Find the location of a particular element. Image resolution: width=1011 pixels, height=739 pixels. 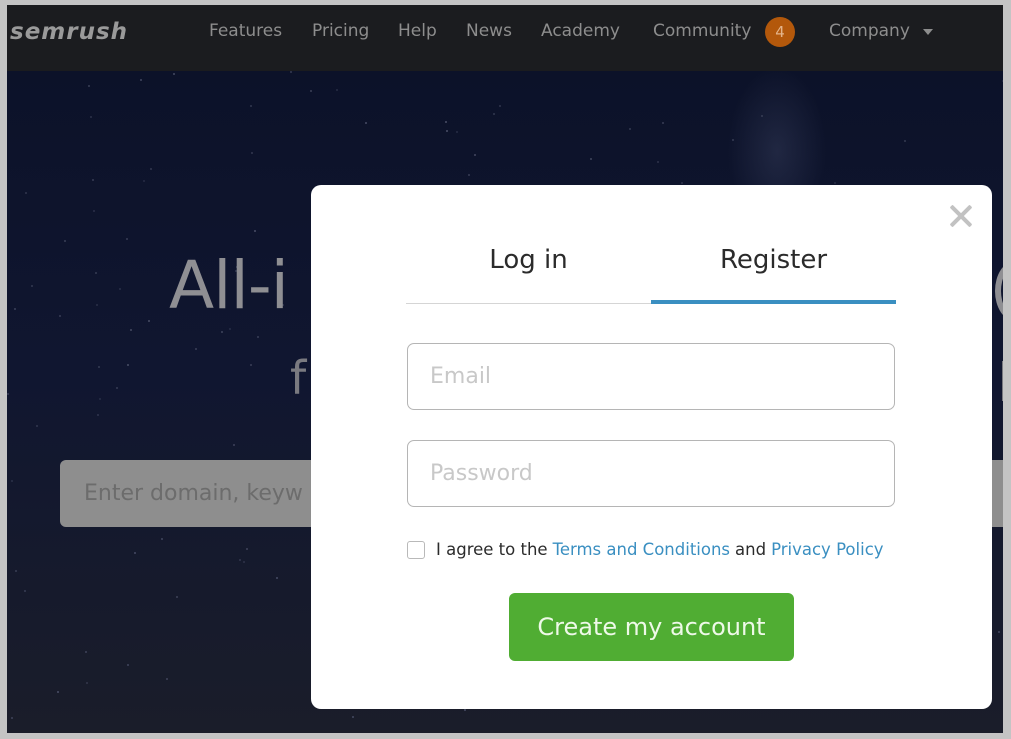

hero-subtitle: f is located at coordinates (298, 378).